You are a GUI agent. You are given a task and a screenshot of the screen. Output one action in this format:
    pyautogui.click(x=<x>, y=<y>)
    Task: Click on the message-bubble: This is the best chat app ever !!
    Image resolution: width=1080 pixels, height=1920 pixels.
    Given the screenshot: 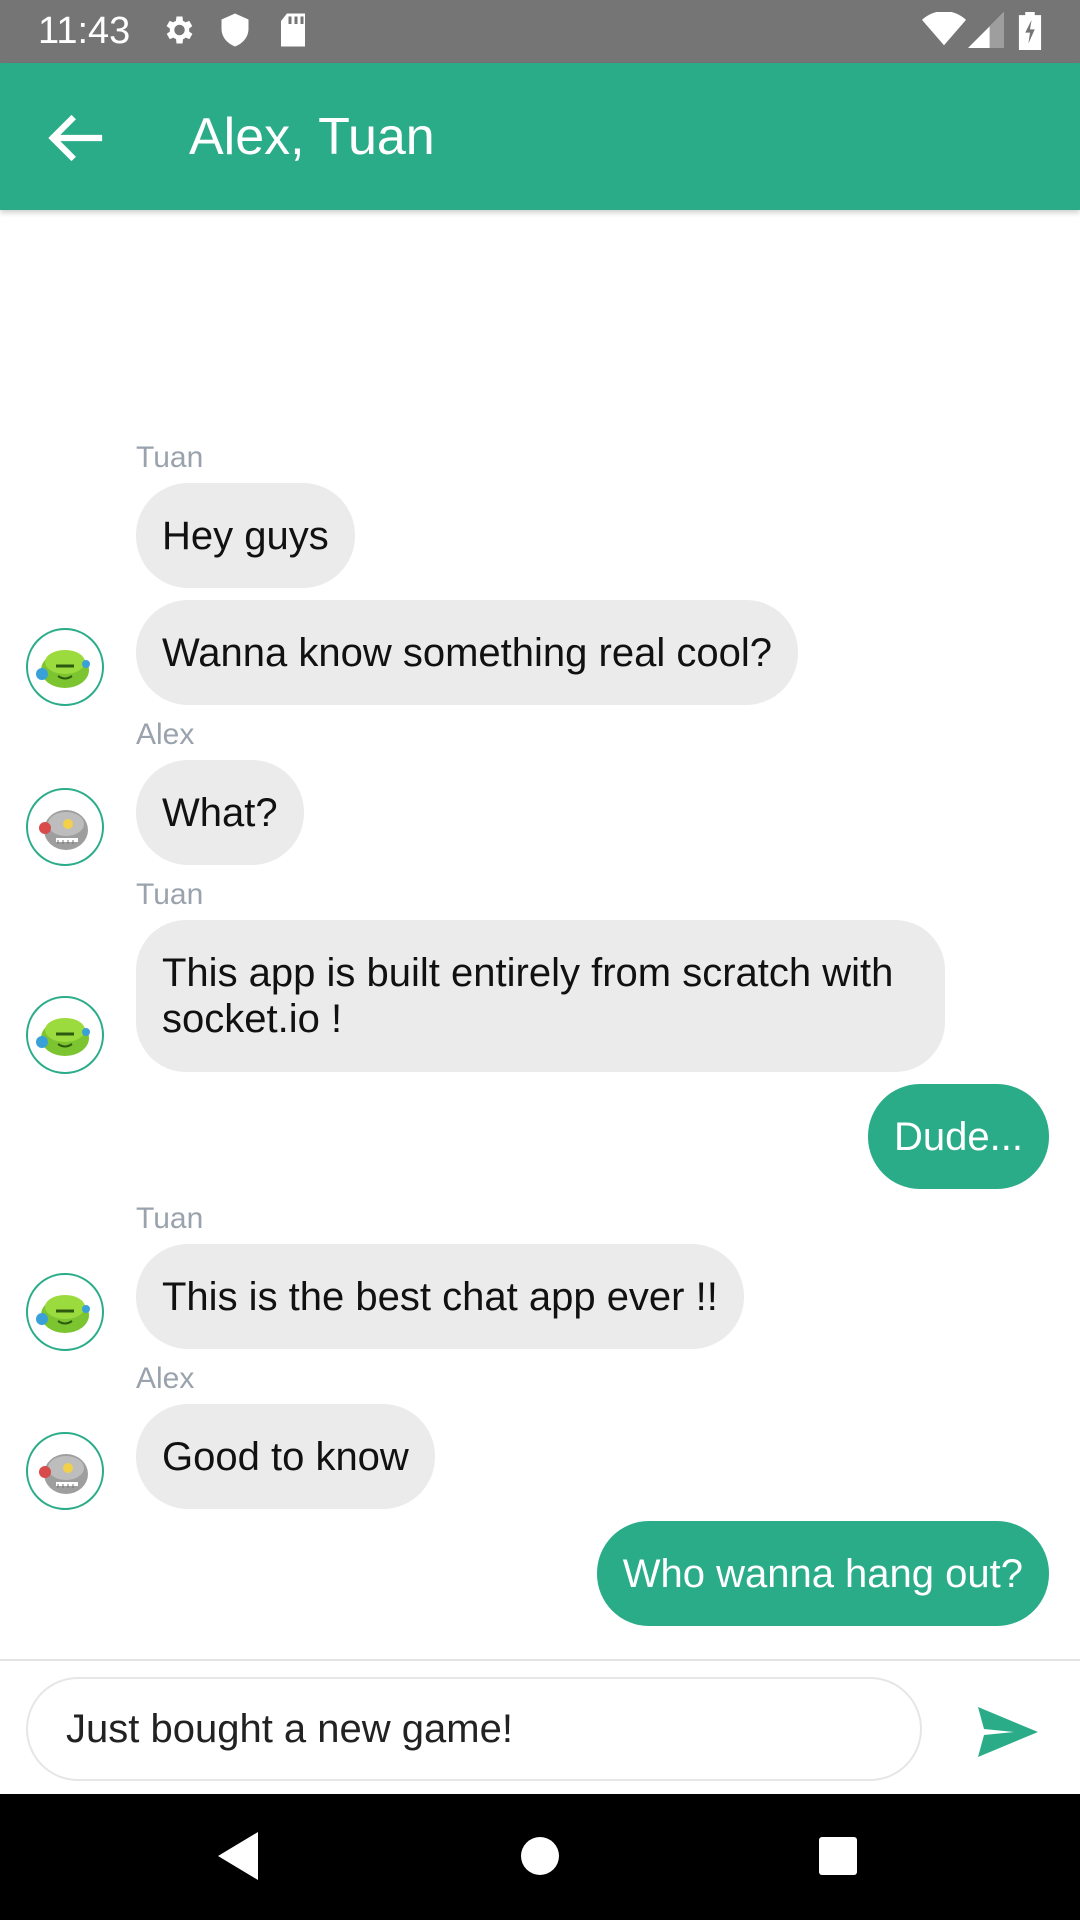 What is the action you would take?
    pyautogui.click(x=440, y=1296)
    